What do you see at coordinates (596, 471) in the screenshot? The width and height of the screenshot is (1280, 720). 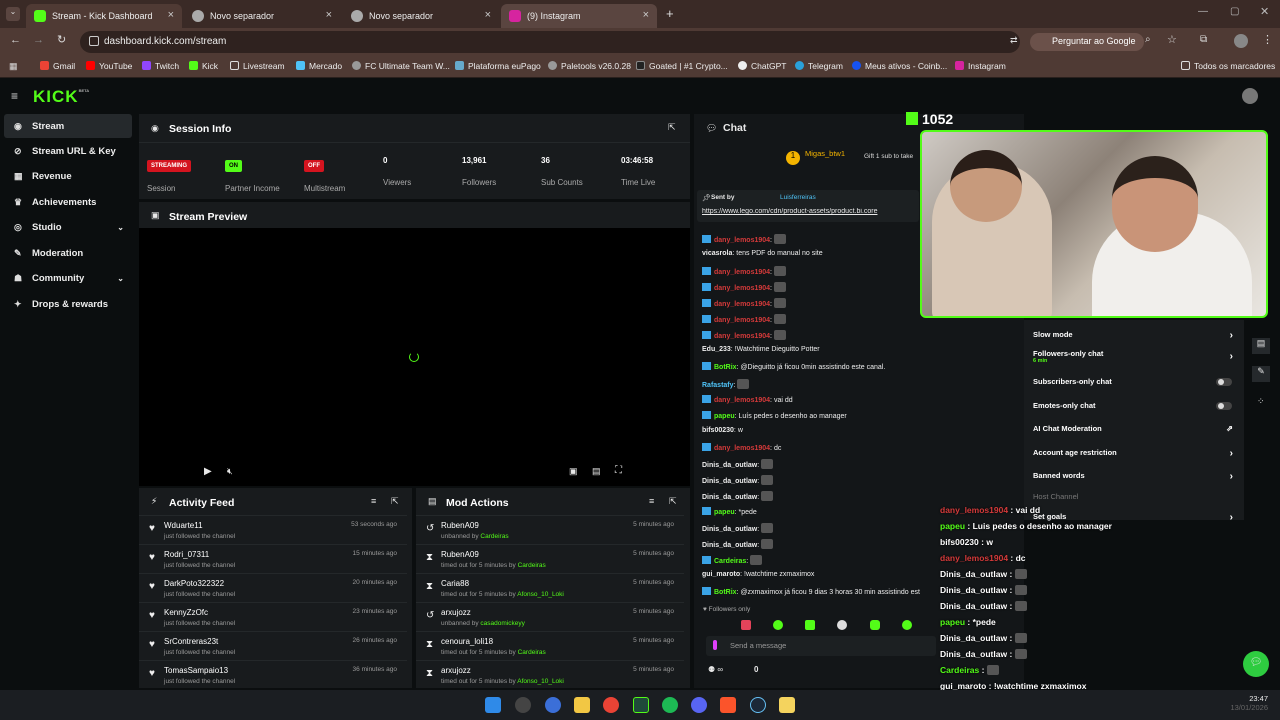 I see `theater-icon: ▤` at bounding box center [596, 471].